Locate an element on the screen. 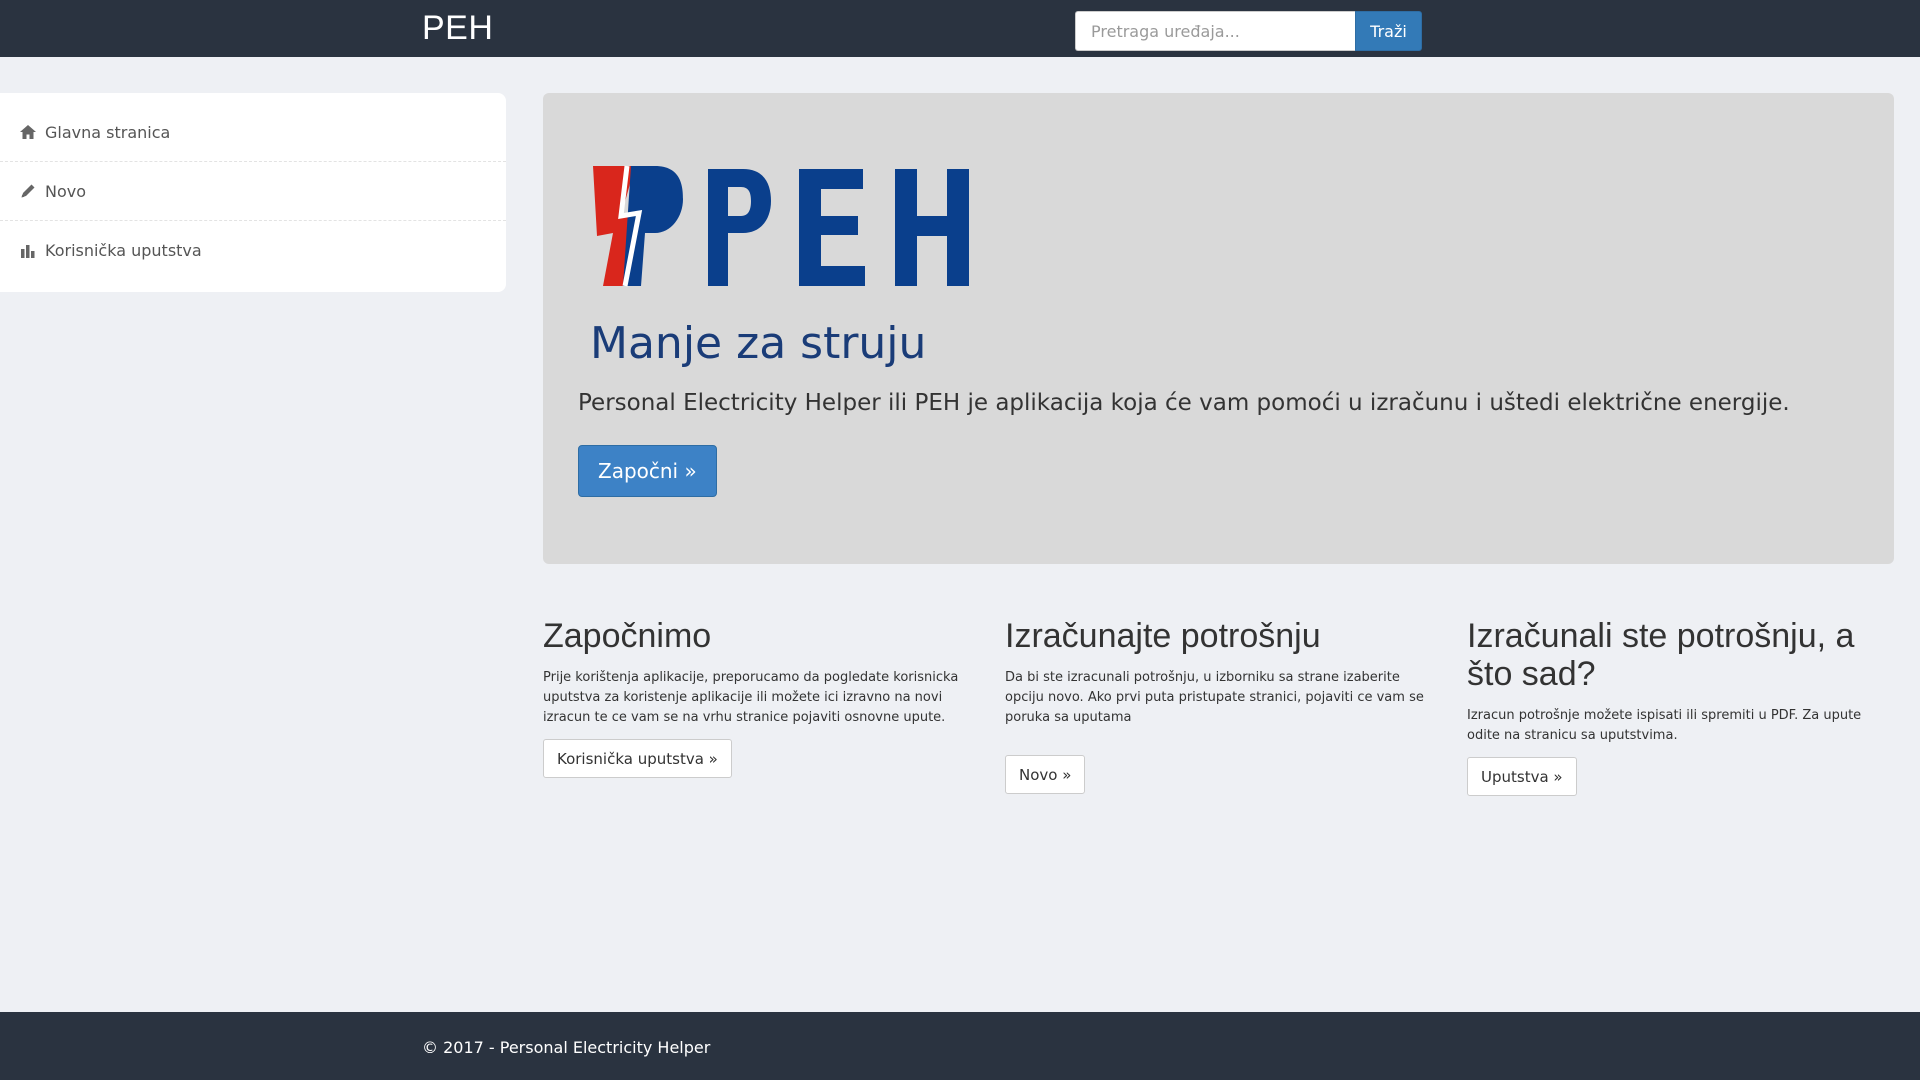 Image resolution: width=1920 pixels, height=1080 pixels. column-title: Izračunali ste potrošnju, a što sad? is located at coordinates (1661, 655).